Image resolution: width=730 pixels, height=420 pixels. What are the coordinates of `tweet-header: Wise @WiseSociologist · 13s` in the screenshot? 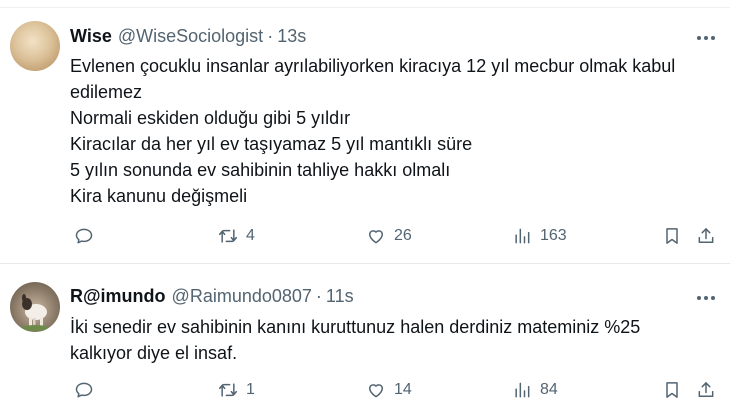 It's located at (188, 36).